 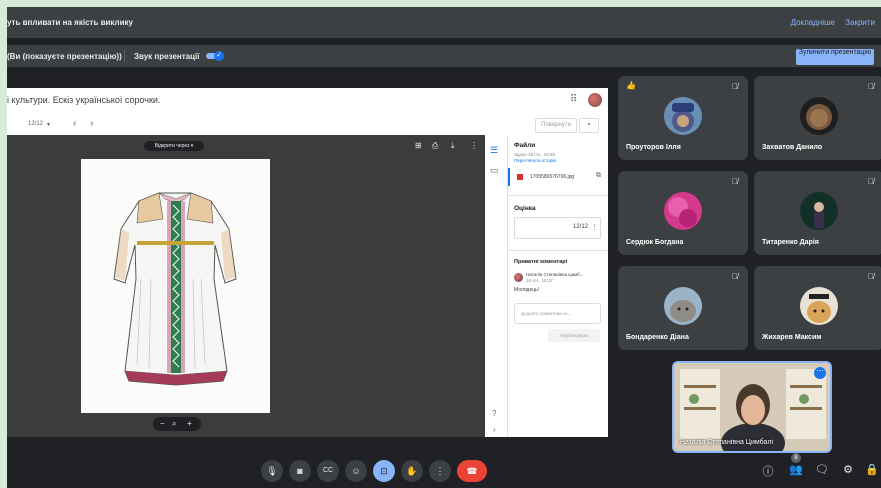 What do you see at coordinates (820, 373) in the screenshot?
I see `more-options-icon: ⋯` at bounding box center [820, 373].